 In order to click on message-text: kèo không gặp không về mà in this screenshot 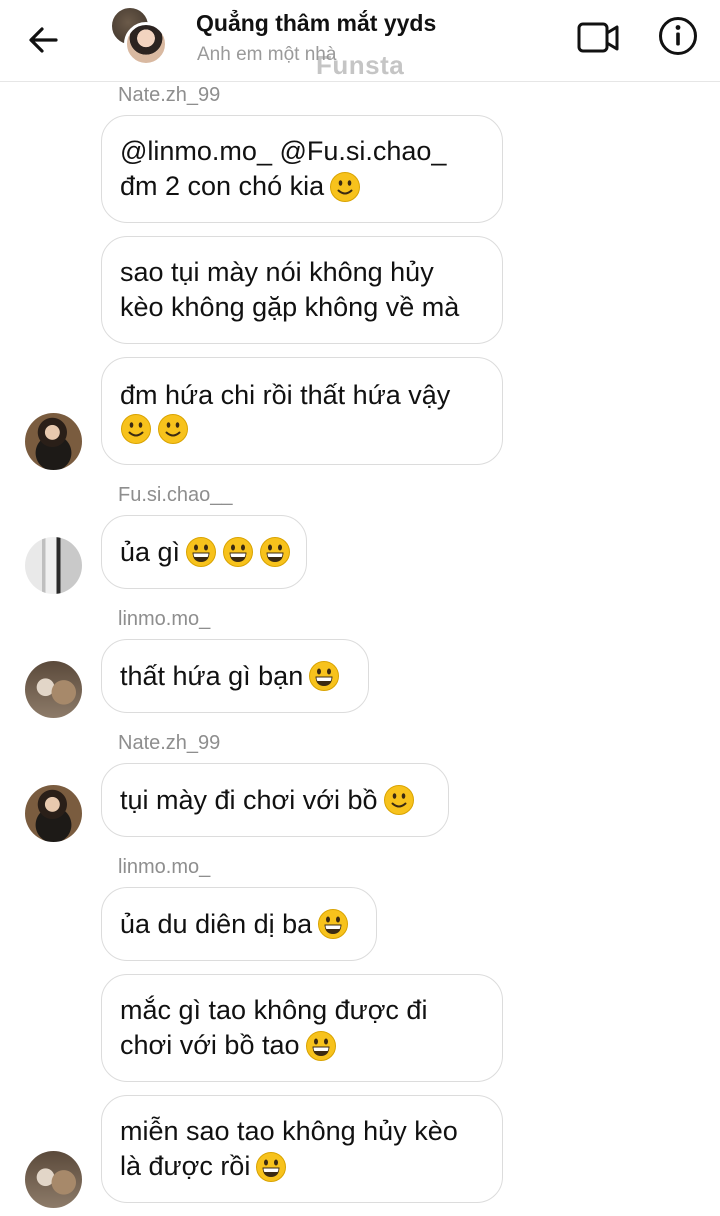, I will do `click(290, 307)`.